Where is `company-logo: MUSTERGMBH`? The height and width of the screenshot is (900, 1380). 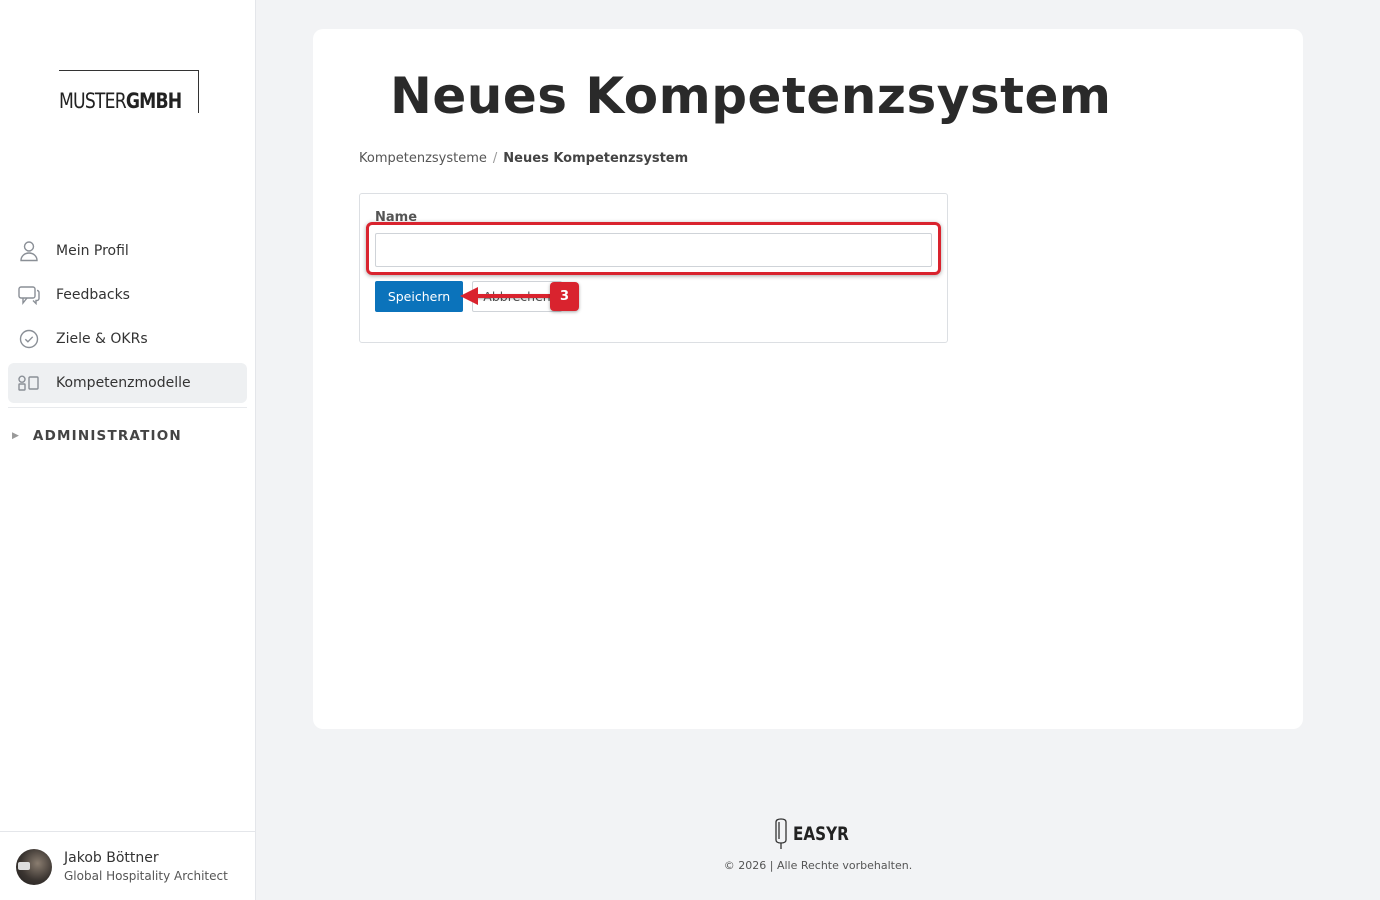
company-logo: MUSTERGMBH is located at coordinates (129, 91).